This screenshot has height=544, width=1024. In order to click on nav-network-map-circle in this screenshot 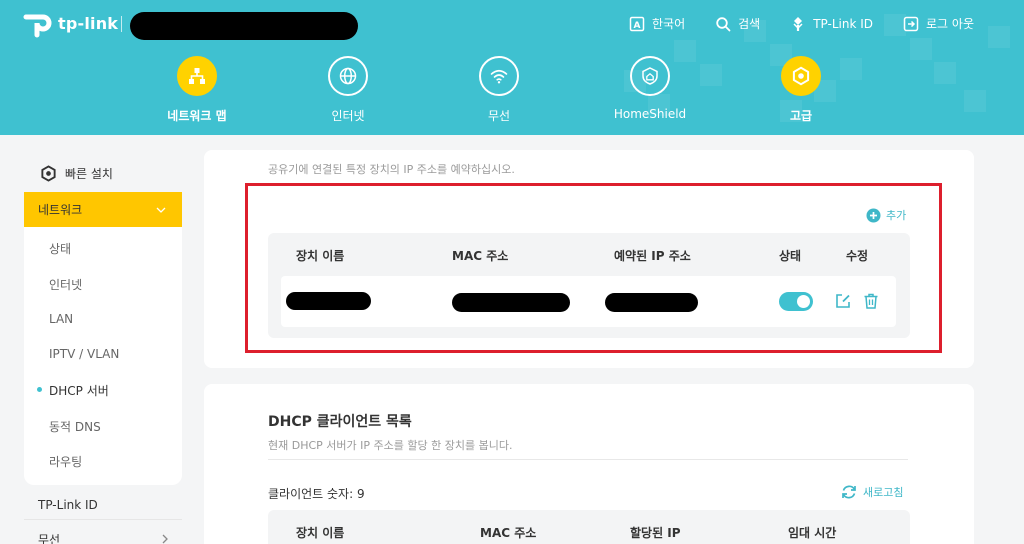, I will do `click(197, 76)`.